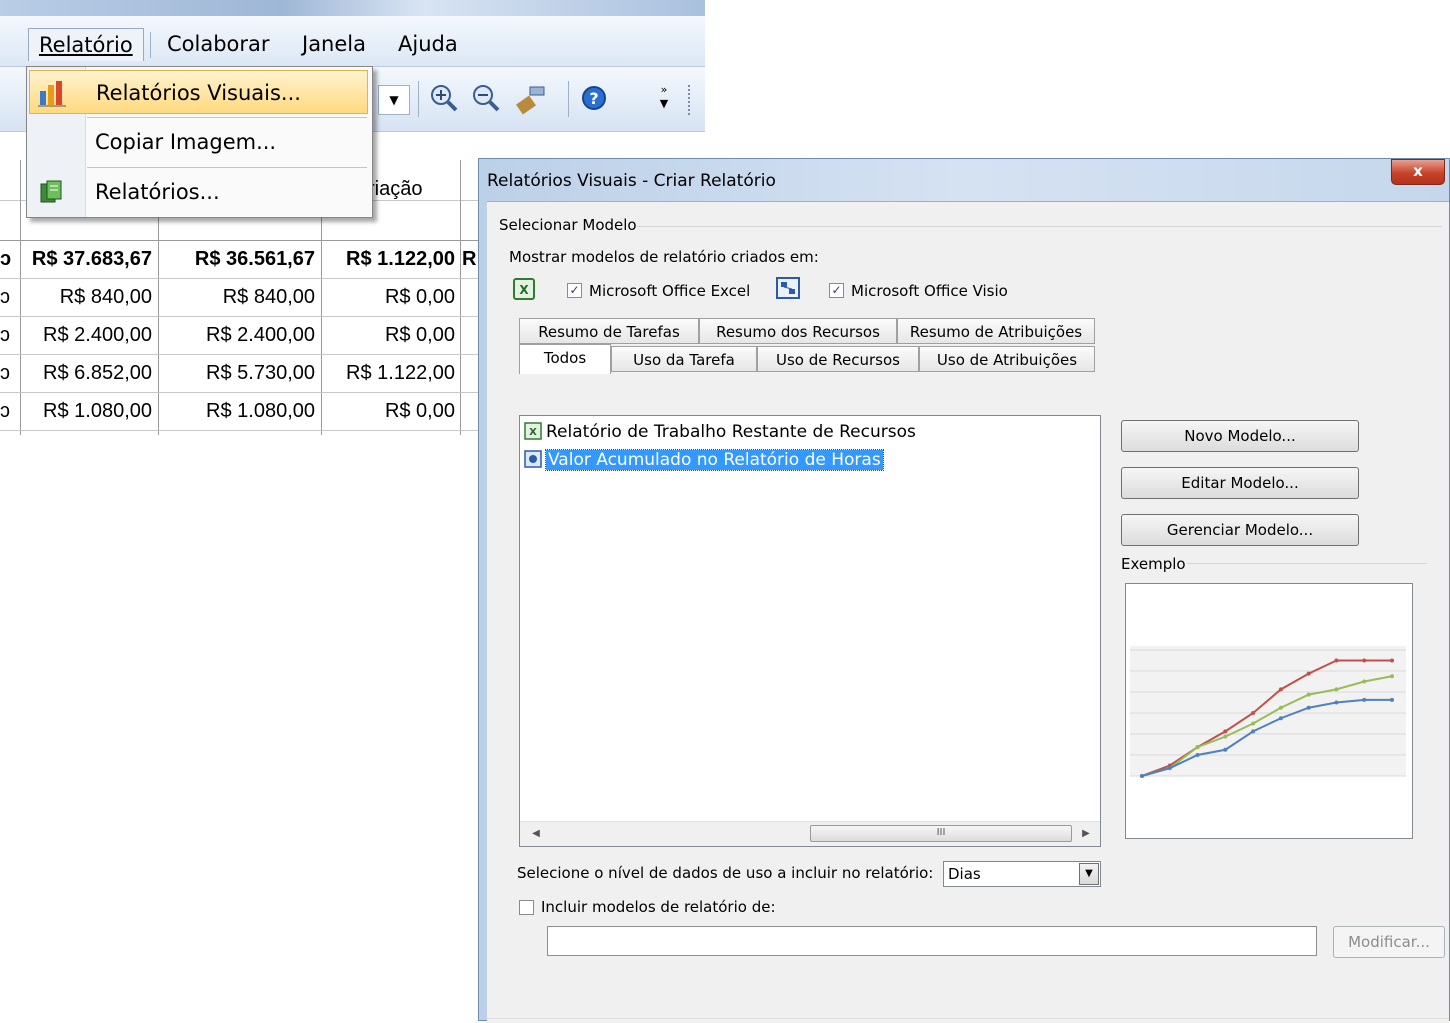 Image resolution: width=1450 pixels, height=1023 pixels. Describe the element at coordinates (929, 291) in the screenshot. I see `visio-checkbox-label: Microsoft Office Visio` at that location.